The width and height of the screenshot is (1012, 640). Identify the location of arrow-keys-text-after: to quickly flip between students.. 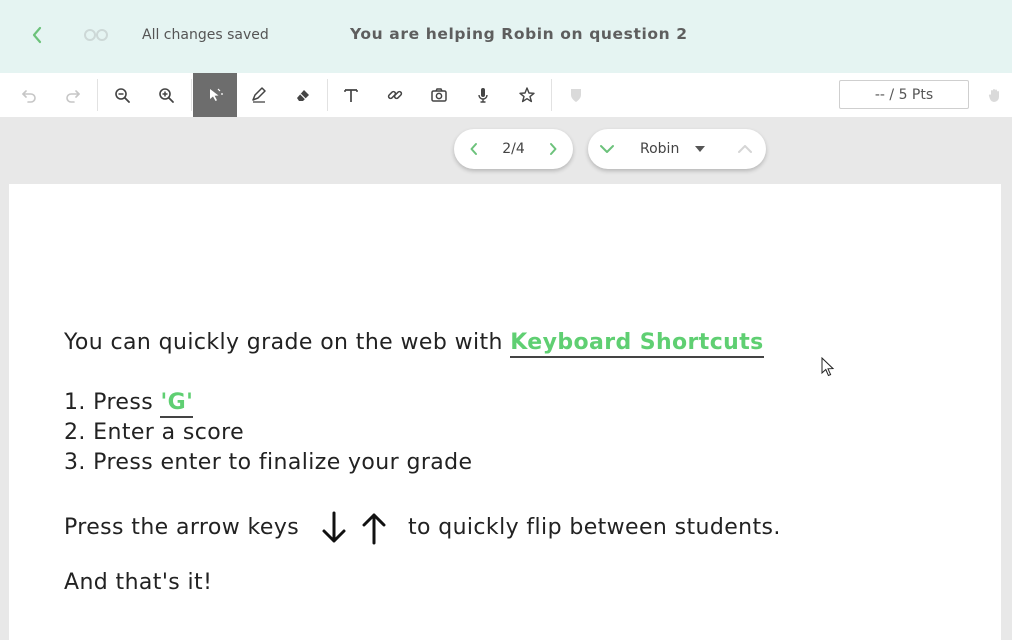
(594, 527).